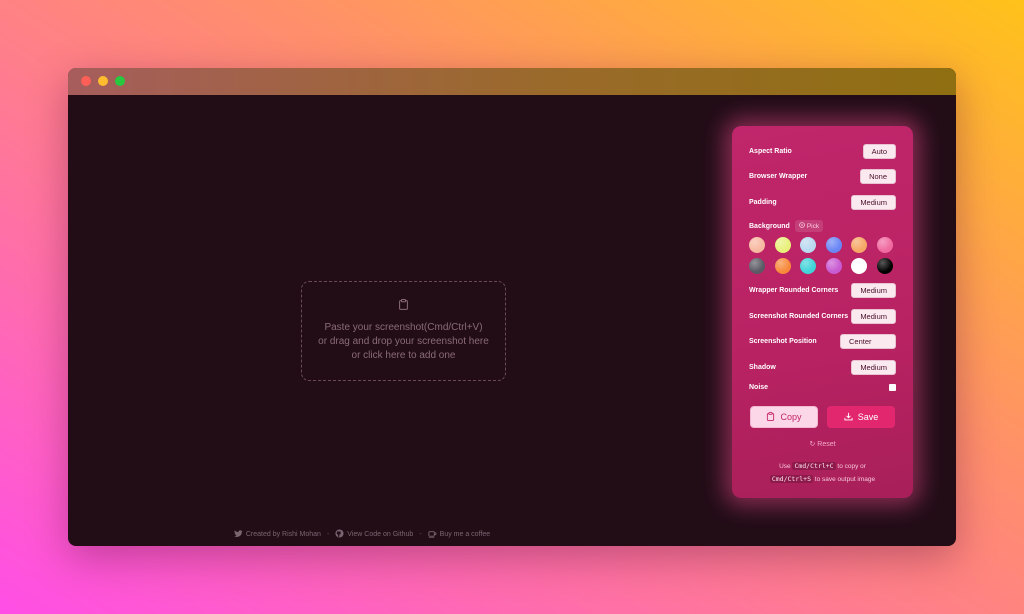  I want to click on hint-to-save: to save output image, so click(845, 479).